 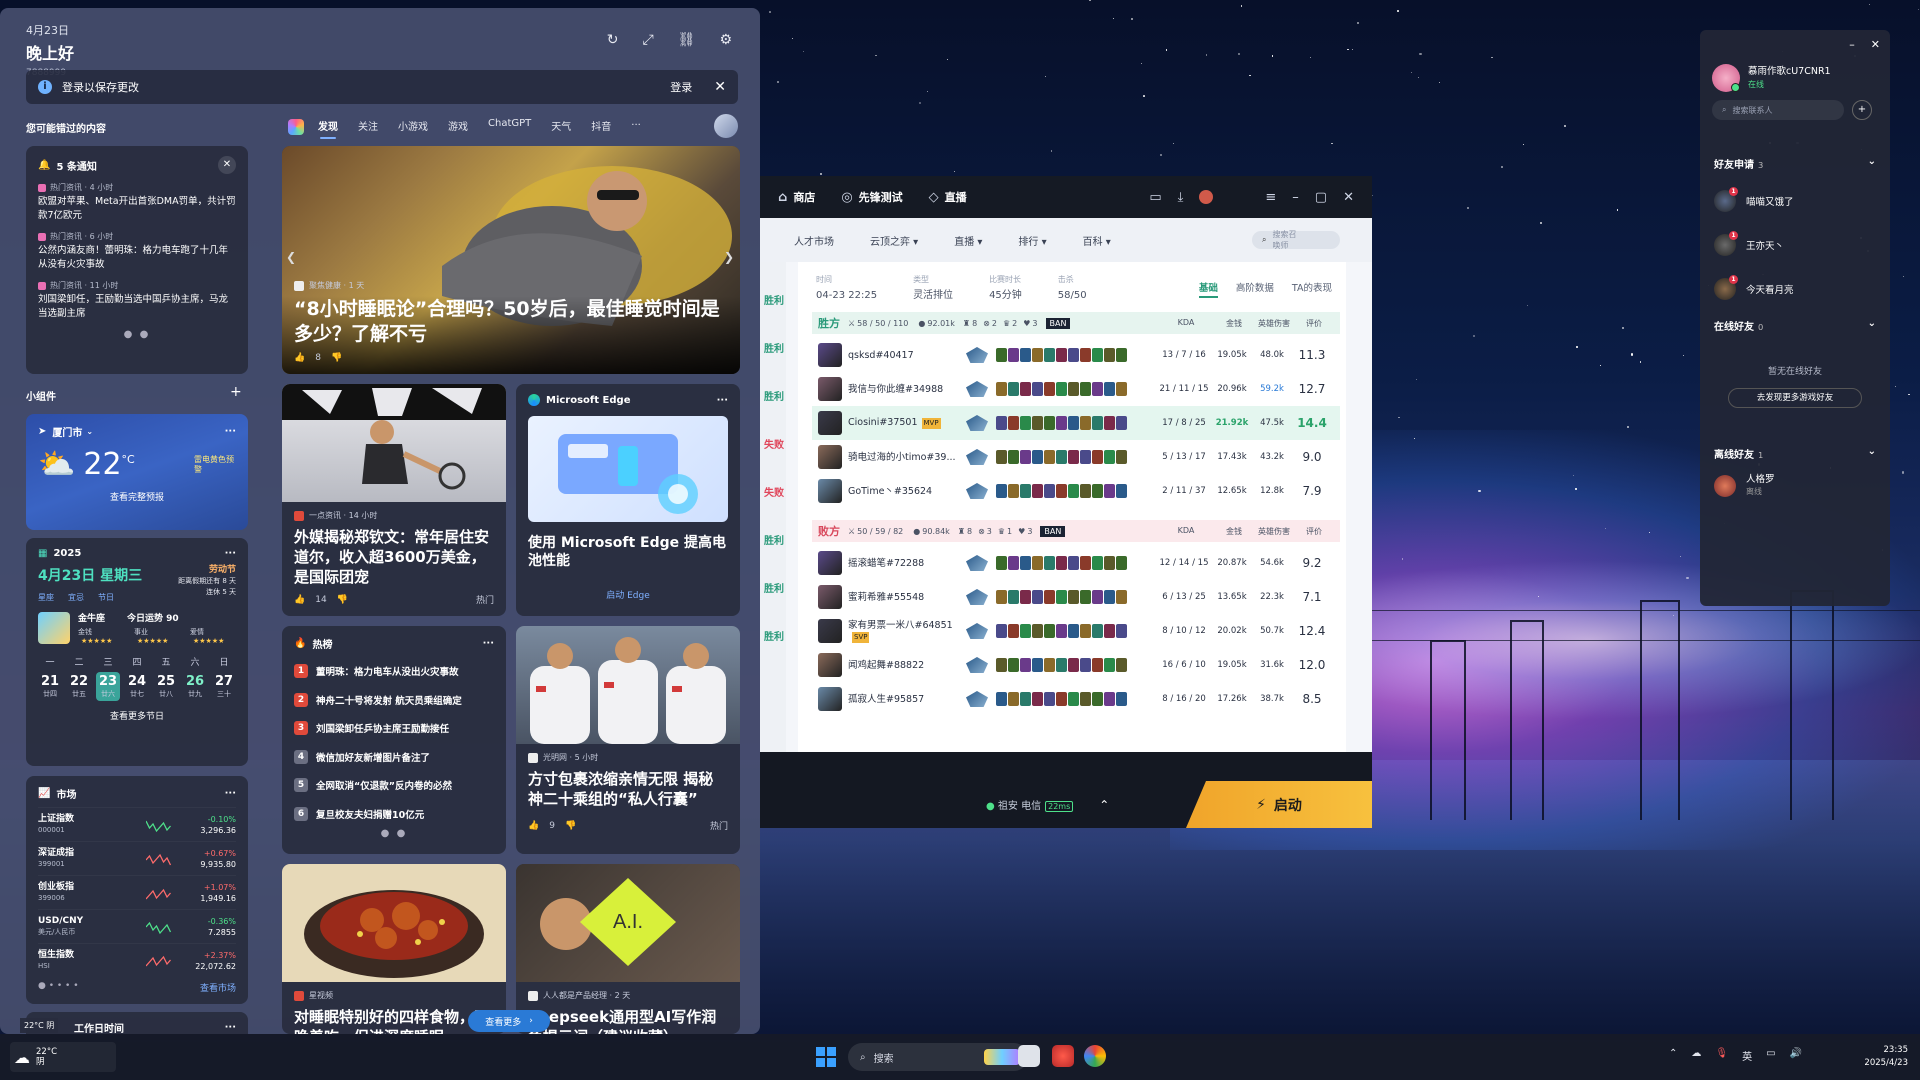 What do you see at coordinates (236, 392) in the screenshot?
I see `add-widget-icon: +` at bounding box center [236, 392].